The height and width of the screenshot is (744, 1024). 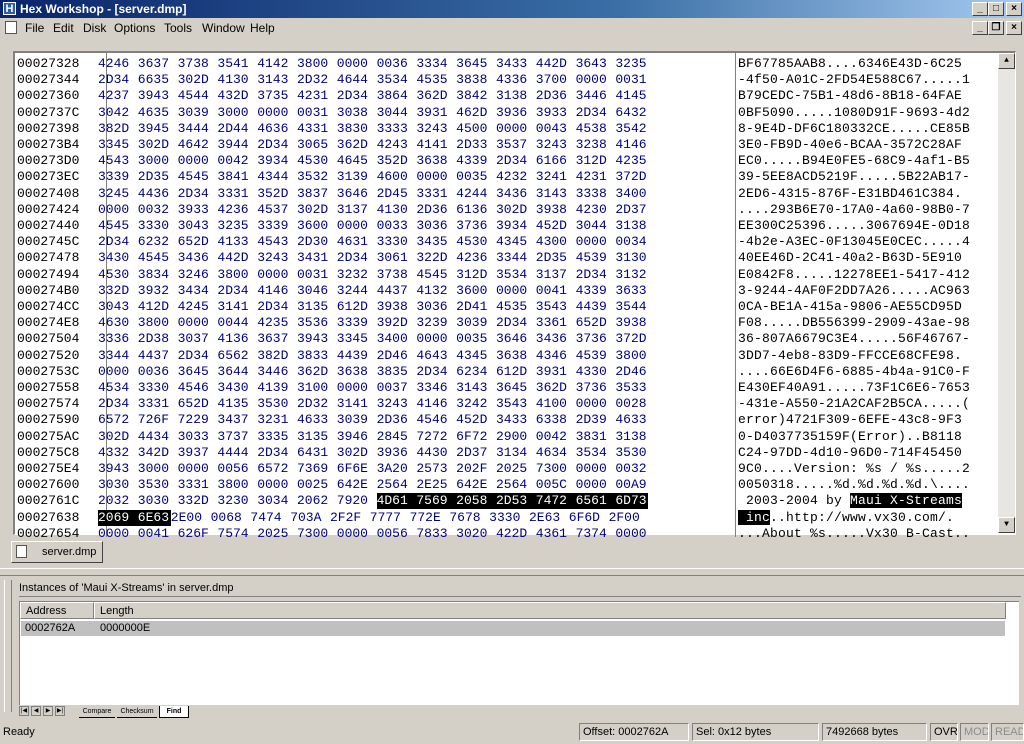 What do you see at coordinates (476, 420) in the screenshot?
I see `hex-cell: 452D` at bounding box center [476, 420].